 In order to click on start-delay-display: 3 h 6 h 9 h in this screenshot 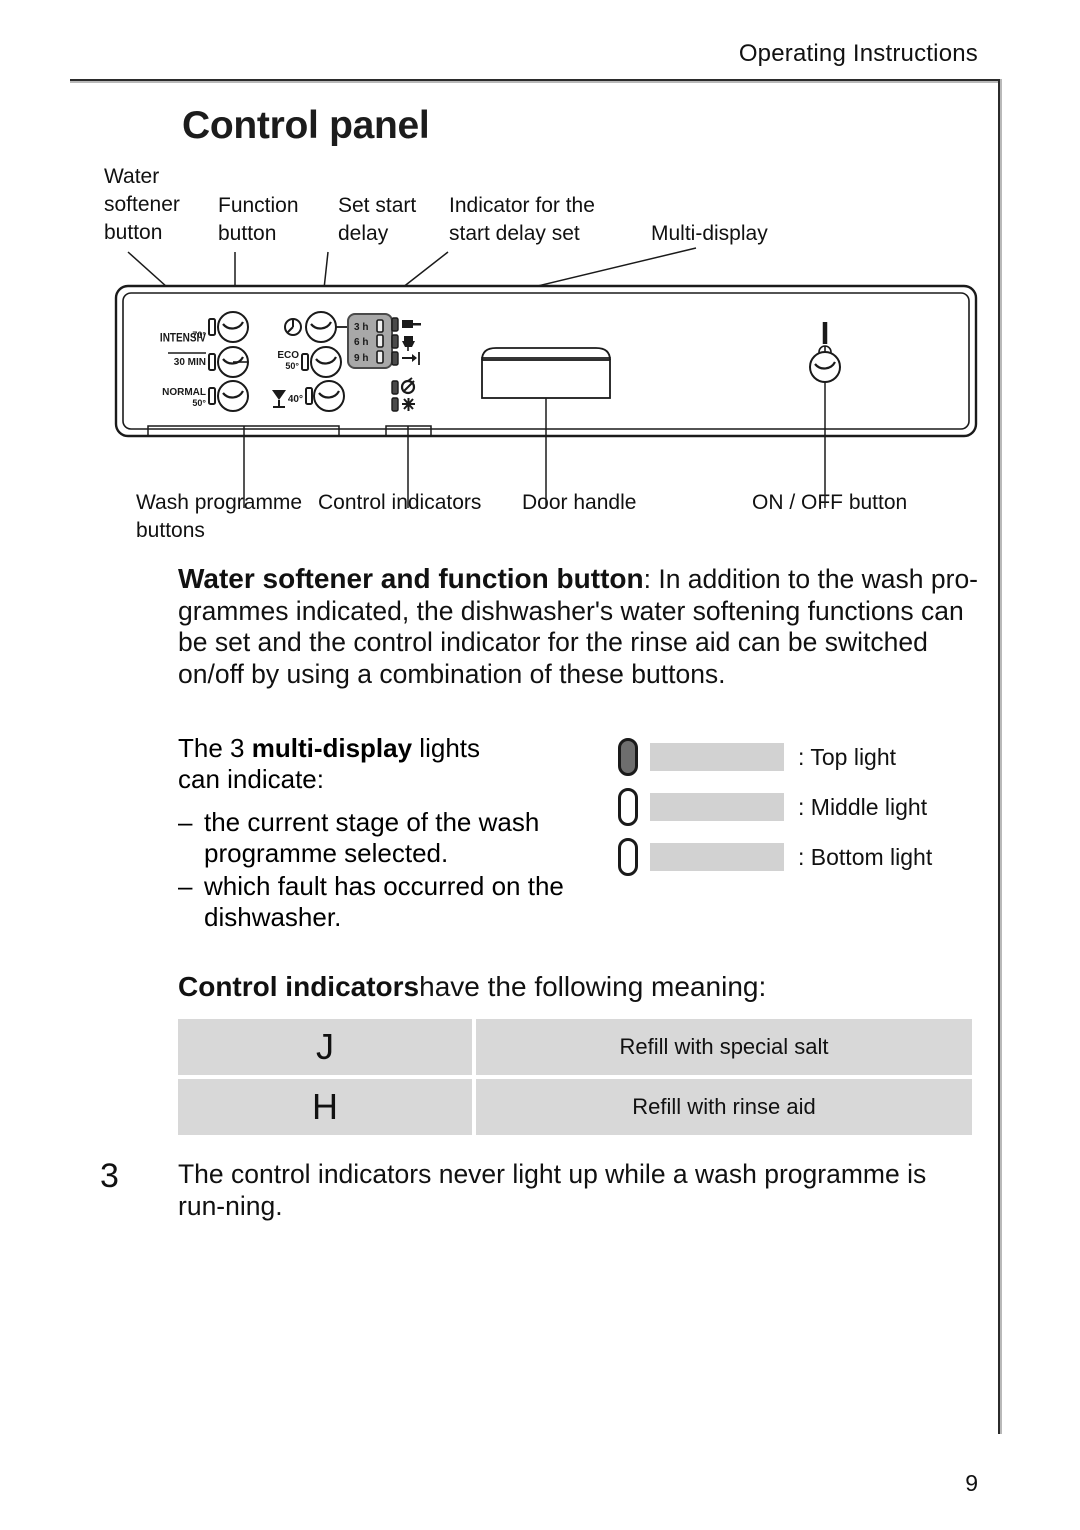, I will do `click(370, 341)`.